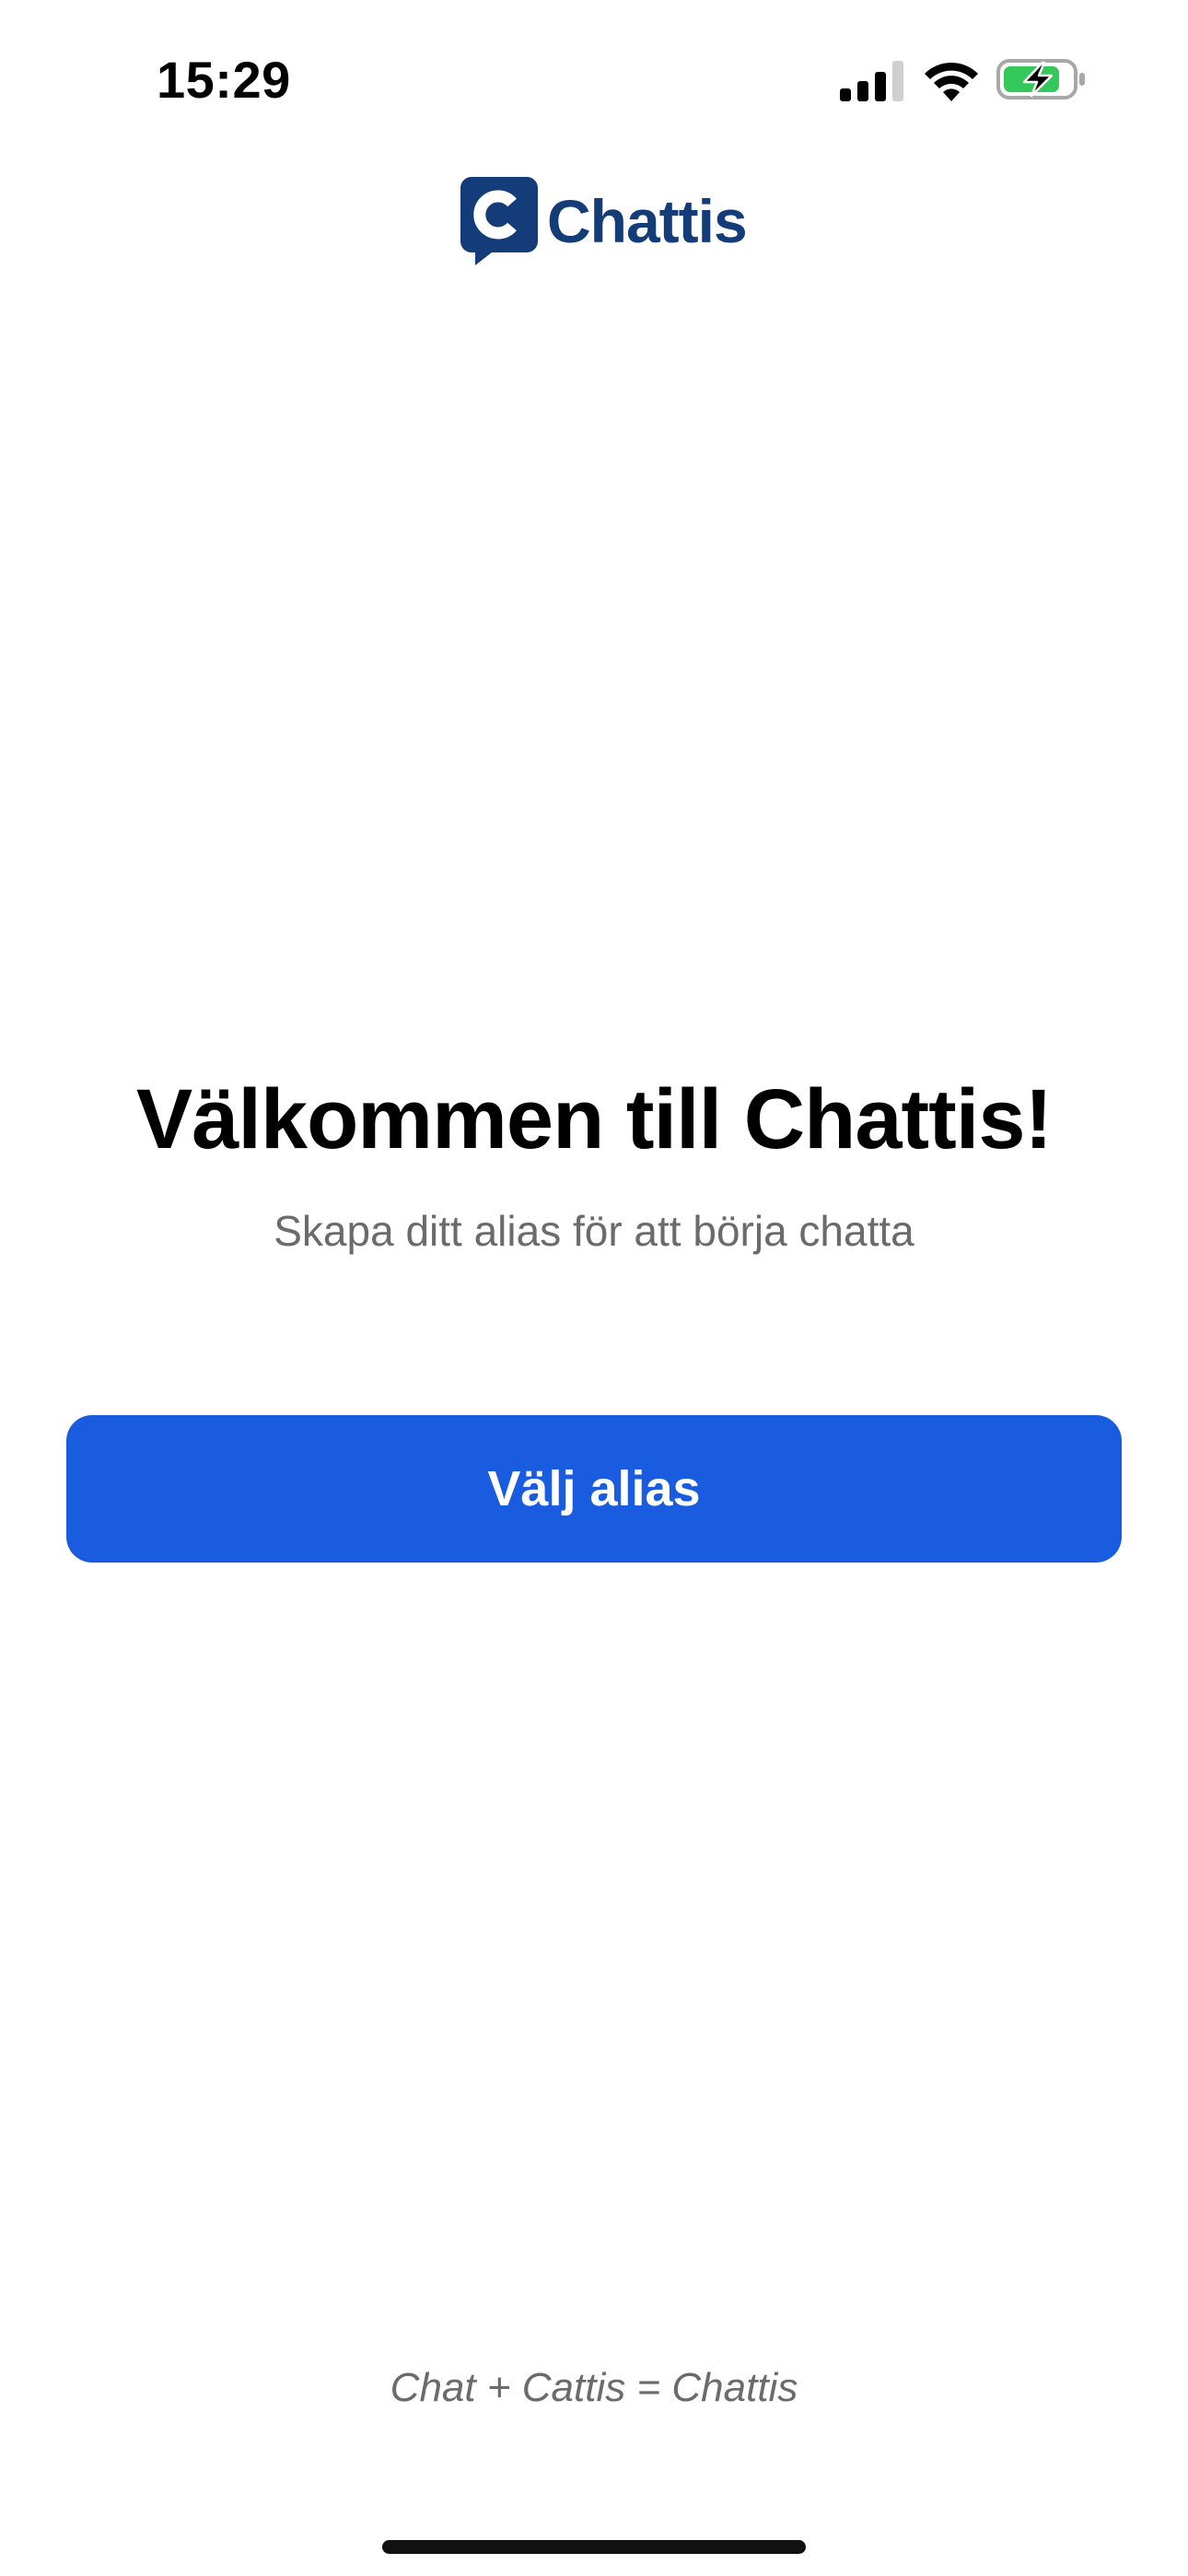  What do you see at coordinates (951, 81) in the screenshot?
I see `wifi-icon` at bounding box center [951, 81].